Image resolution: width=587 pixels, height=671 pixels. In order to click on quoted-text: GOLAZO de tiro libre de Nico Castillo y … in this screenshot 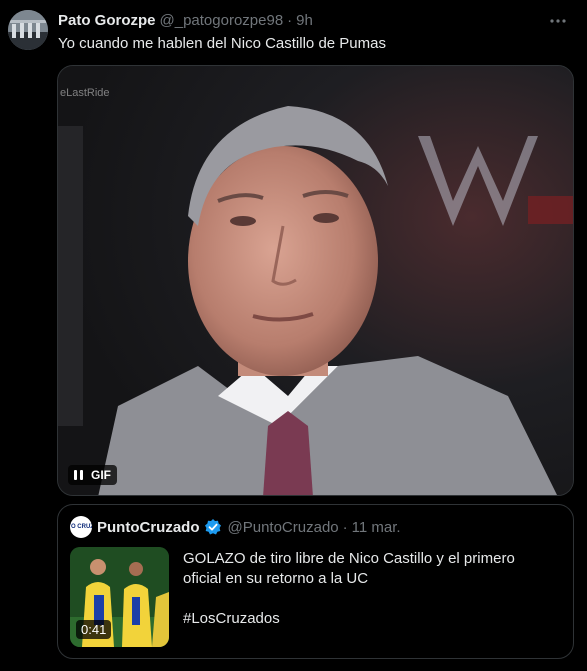, I will do `click(368, 589)`.